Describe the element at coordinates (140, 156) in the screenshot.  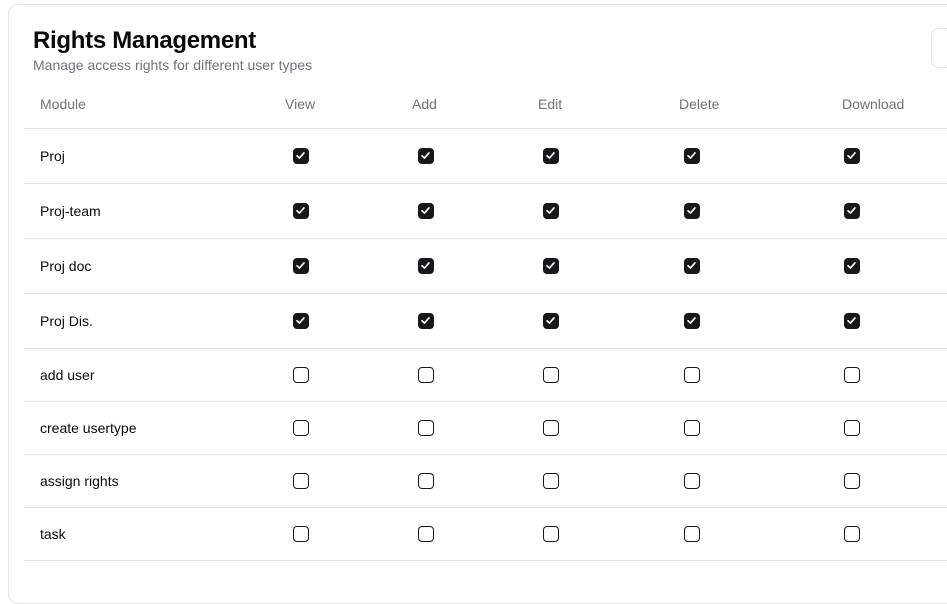
I see `module-name: Proj` at that location.